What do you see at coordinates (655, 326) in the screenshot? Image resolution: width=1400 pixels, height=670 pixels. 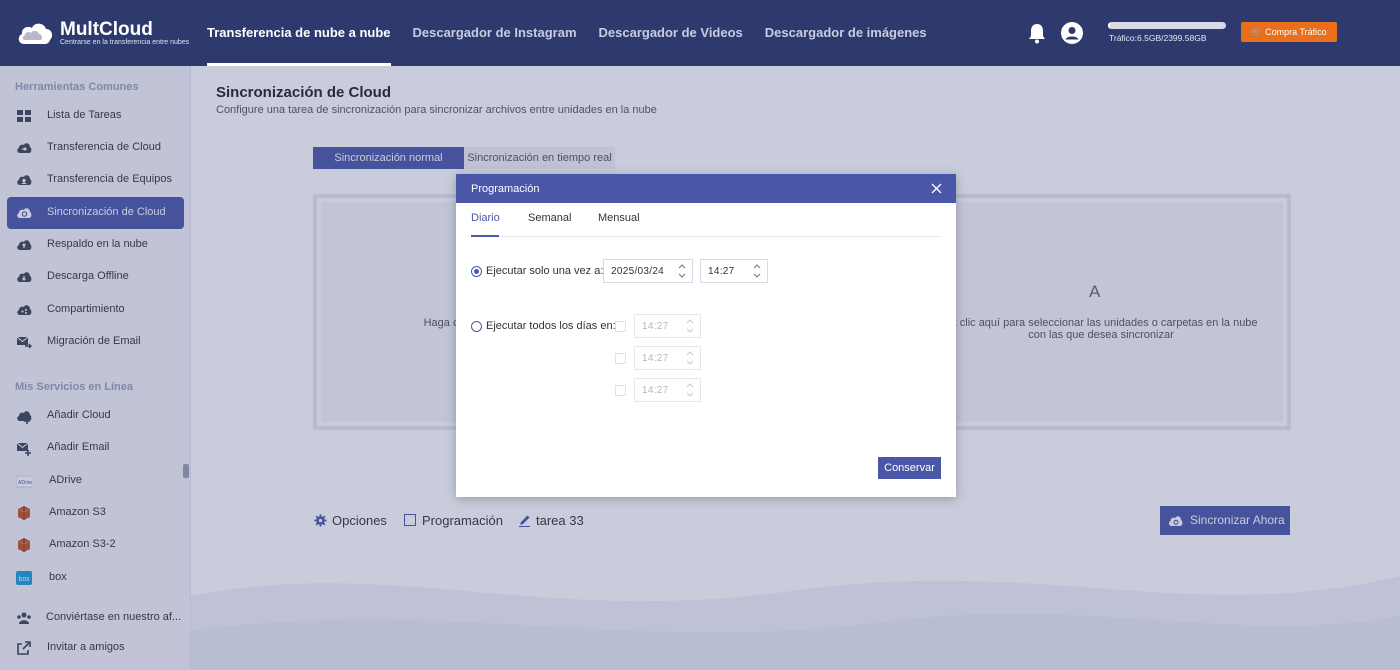 I see `daily-time-1-value: 14:27` at bounding box center [655, 326].